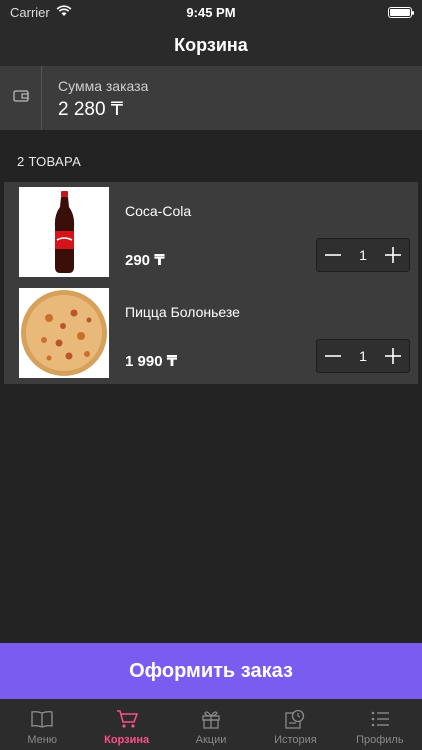 The height and width of the screenshot is (750, 422). I want to click on order-total-value: 2 280 ₸, so click(90, 109).